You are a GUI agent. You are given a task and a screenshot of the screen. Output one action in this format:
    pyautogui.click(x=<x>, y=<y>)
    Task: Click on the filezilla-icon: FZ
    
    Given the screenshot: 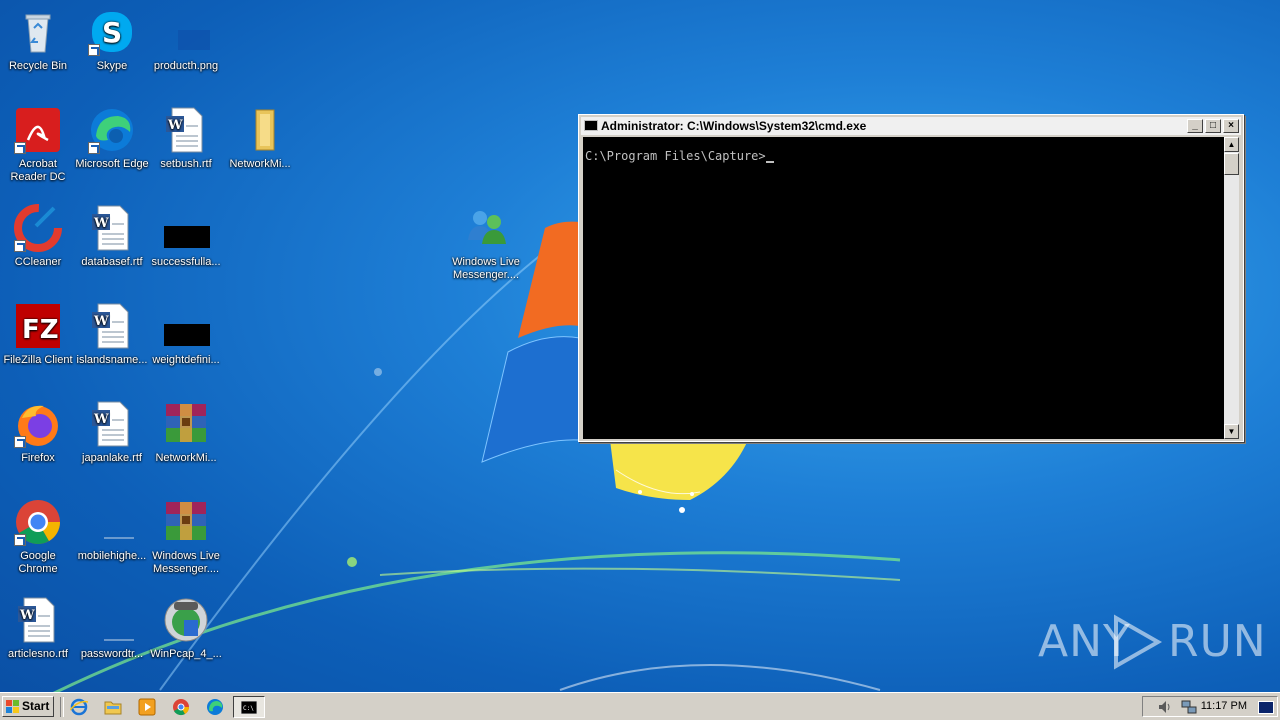 What is the action you would take?
    pyautogui.click(x=38, y=326)
    